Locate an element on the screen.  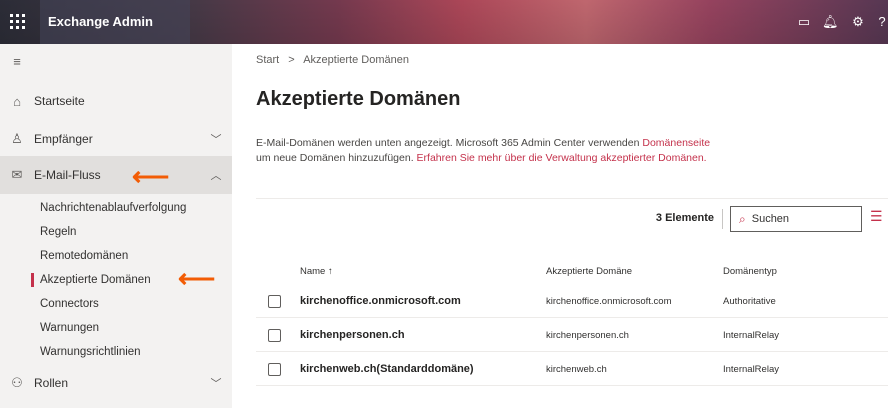
sidebar-subitem-connectors: Connectors is located at coordinates (116, 304).